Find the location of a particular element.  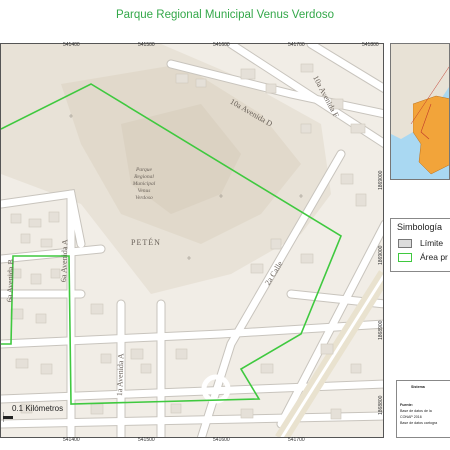

info-source-line1: Base de datos de la is located at coordinates (416, 411).